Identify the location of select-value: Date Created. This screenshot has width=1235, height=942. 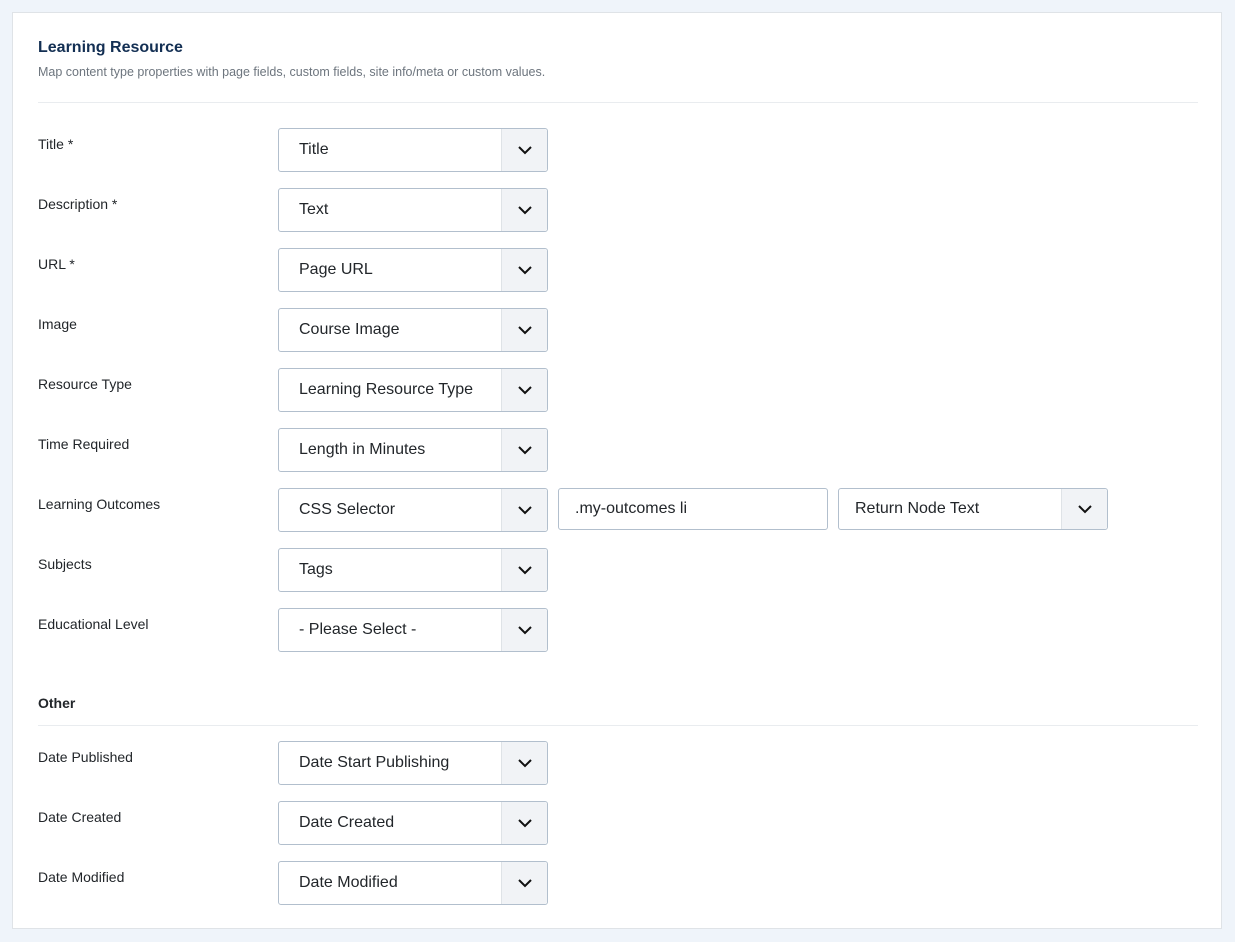
(347, 822).